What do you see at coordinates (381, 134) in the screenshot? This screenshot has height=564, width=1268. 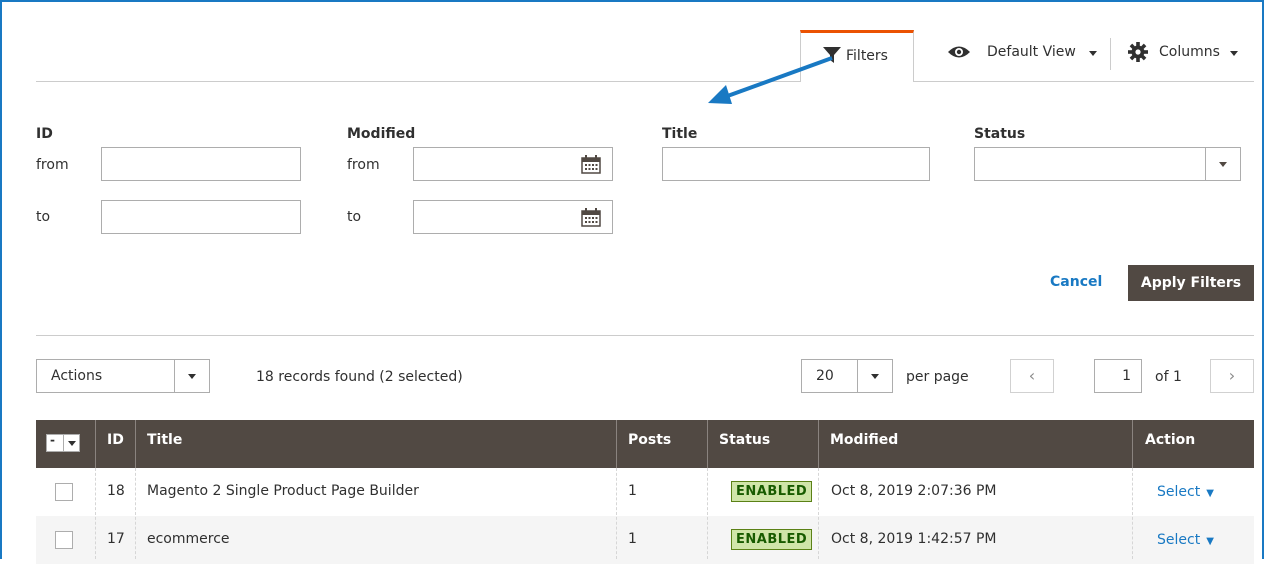 I see `modified-filter-label: Modified` at bounding box center [381, 134].